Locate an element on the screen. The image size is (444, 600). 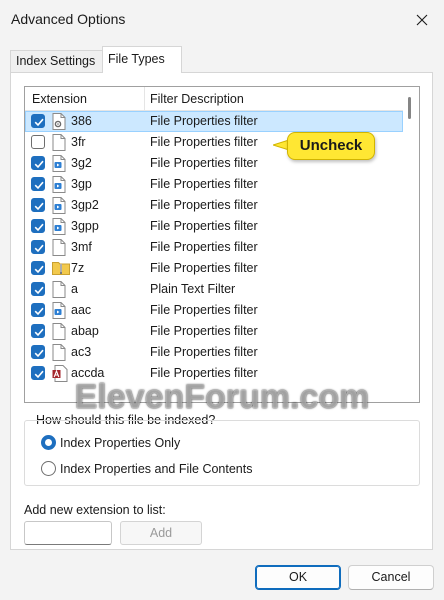
uncheck-callout: Uncheck is located at coordinates (324, 146).